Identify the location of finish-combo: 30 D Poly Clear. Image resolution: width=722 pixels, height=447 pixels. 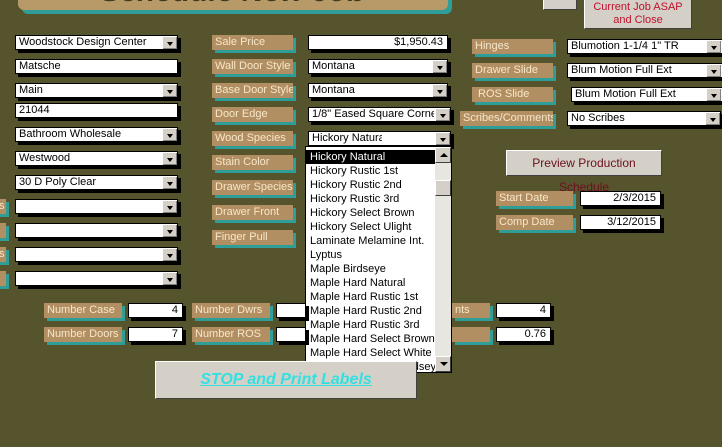
(96, 182).